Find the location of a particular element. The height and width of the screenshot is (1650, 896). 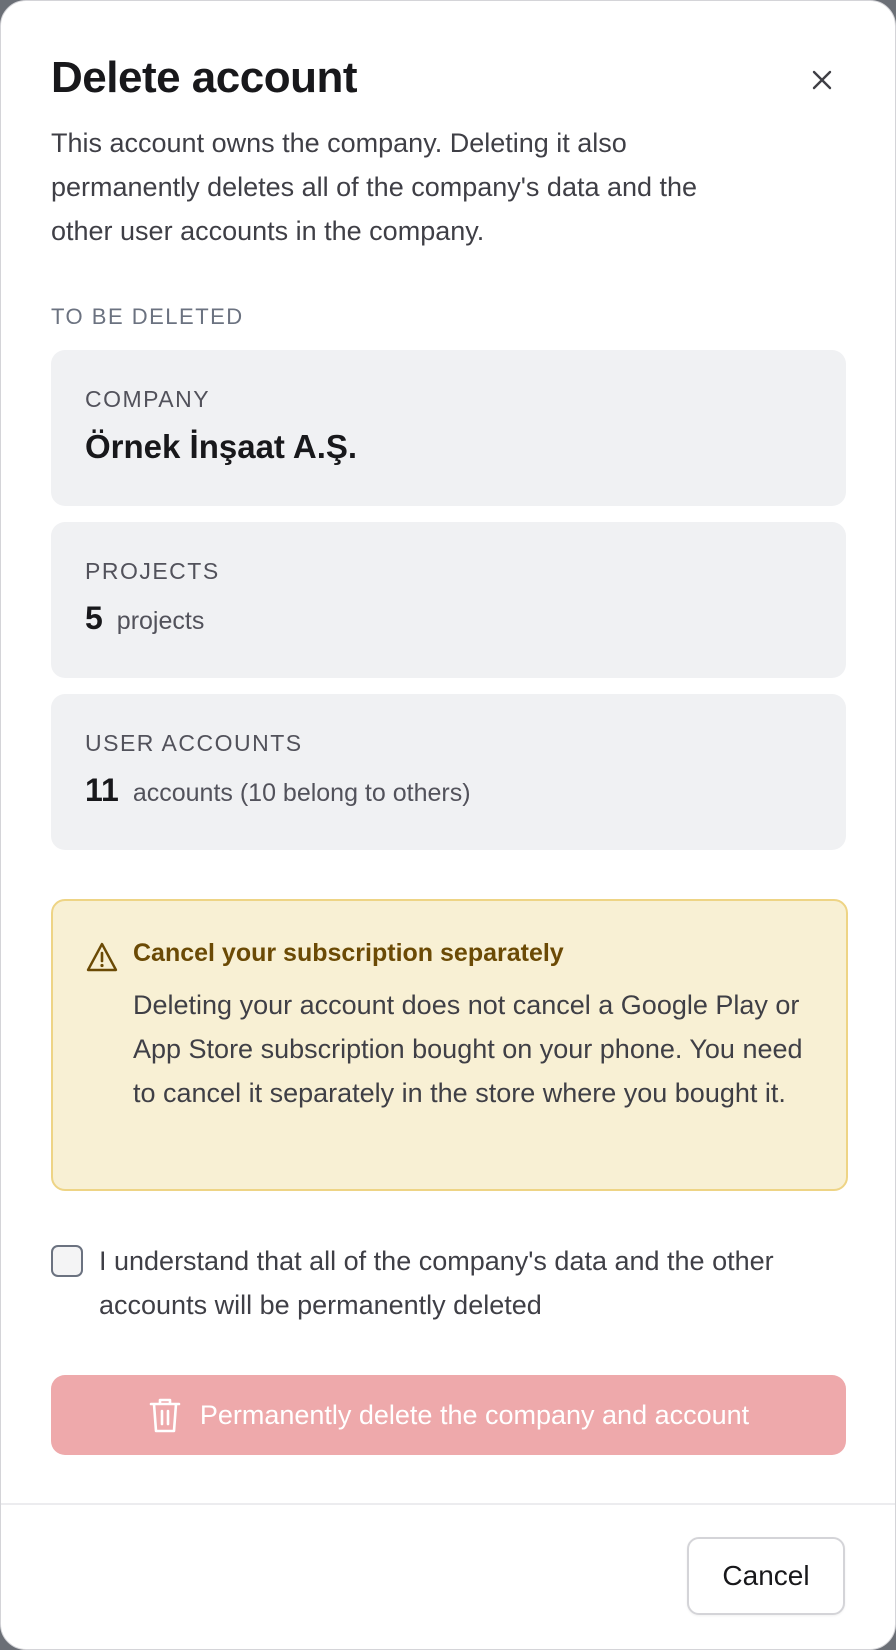

to-be-deleted-label: TO BE DELETED is located at coordinates (147, 316).